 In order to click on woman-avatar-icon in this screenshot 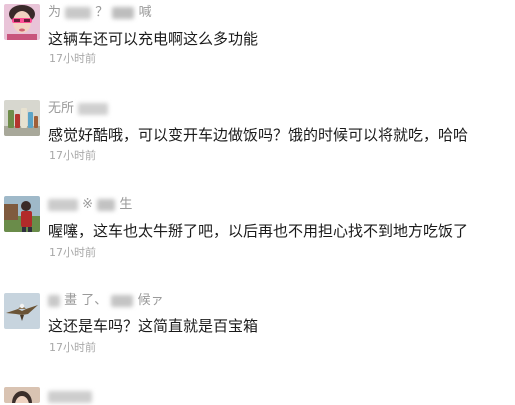, I will do `click(22, 22)`.